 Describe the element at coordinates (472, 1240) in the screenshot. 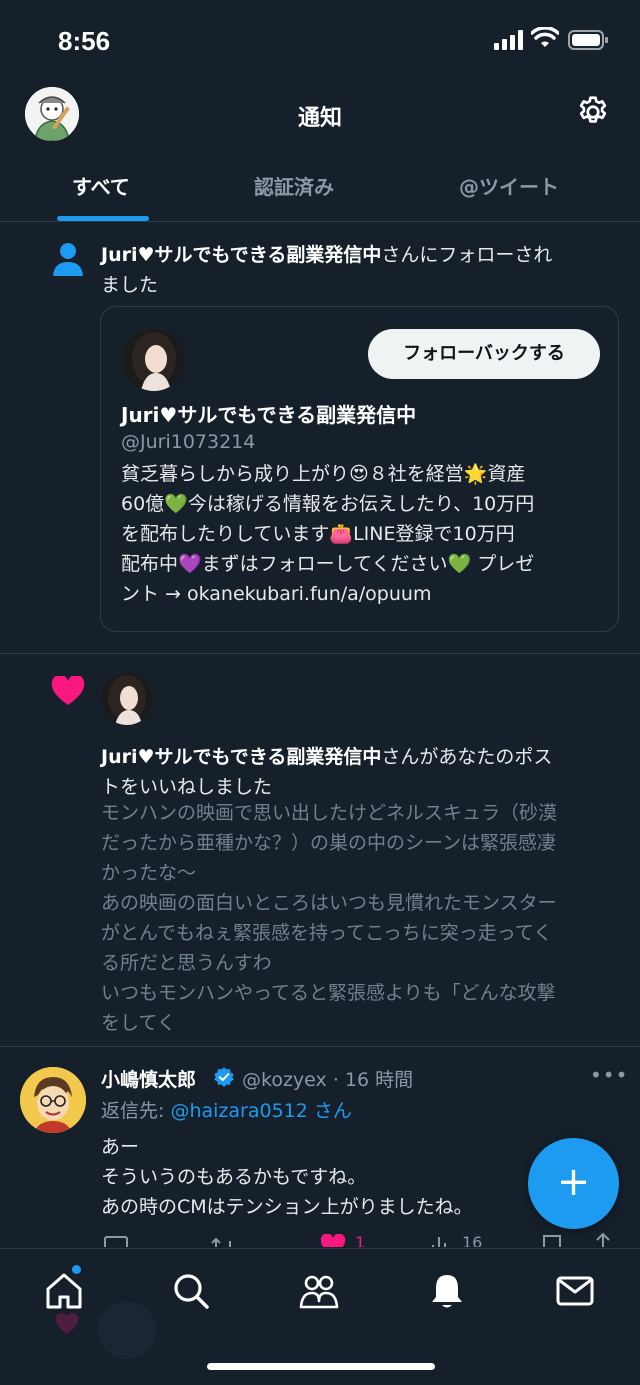

I see `views-count: 16` at that location.